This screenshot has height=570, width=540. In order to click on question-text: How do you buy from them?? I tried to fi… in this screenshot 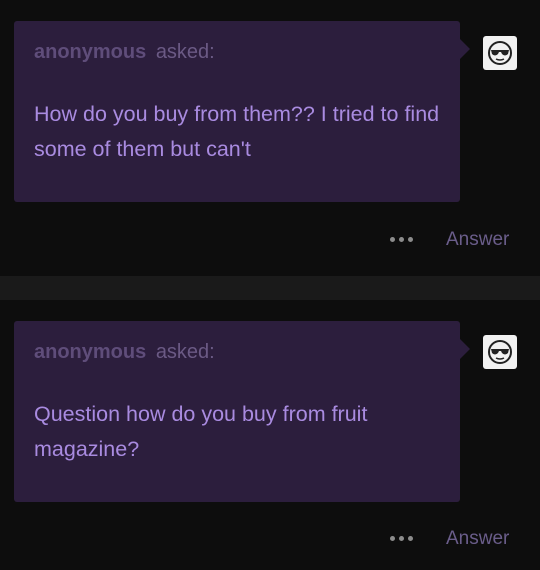, I will do `click(237, 131)`.